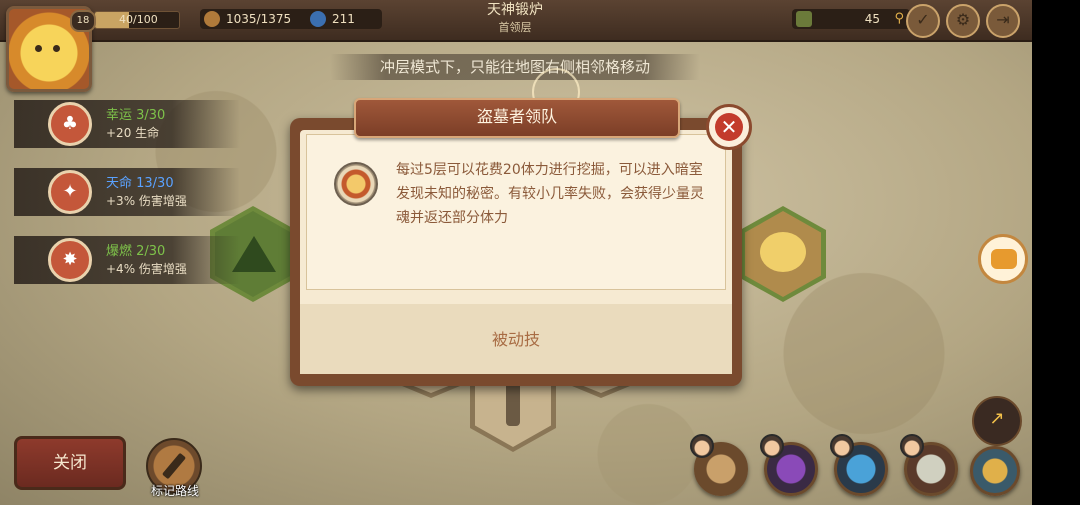 This screenshot has width=1080, height=505. I want to click on buff-item-fate: ✦ 天命 13/30 +3% 伤害增强, so click(127, 192).